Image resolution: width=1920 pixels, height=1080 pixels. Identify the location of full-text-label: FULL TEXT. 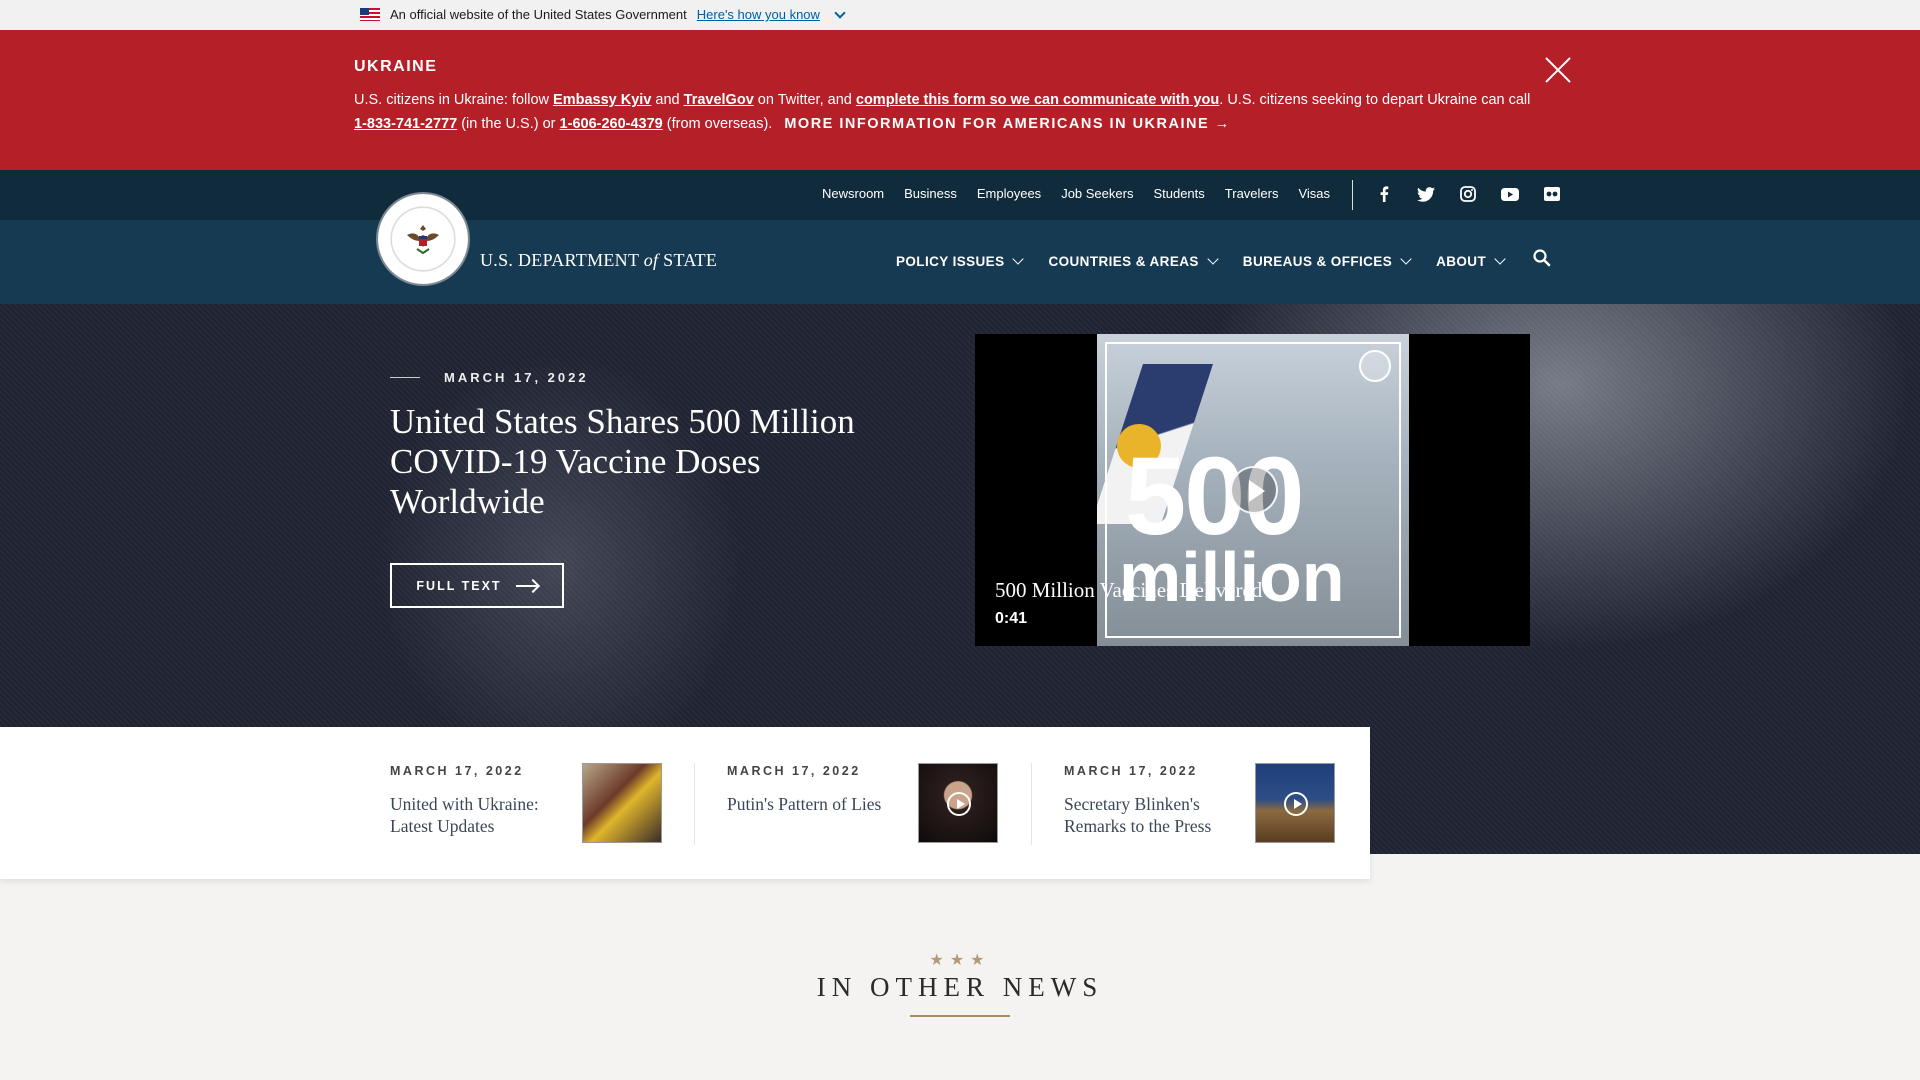
(459, 585).